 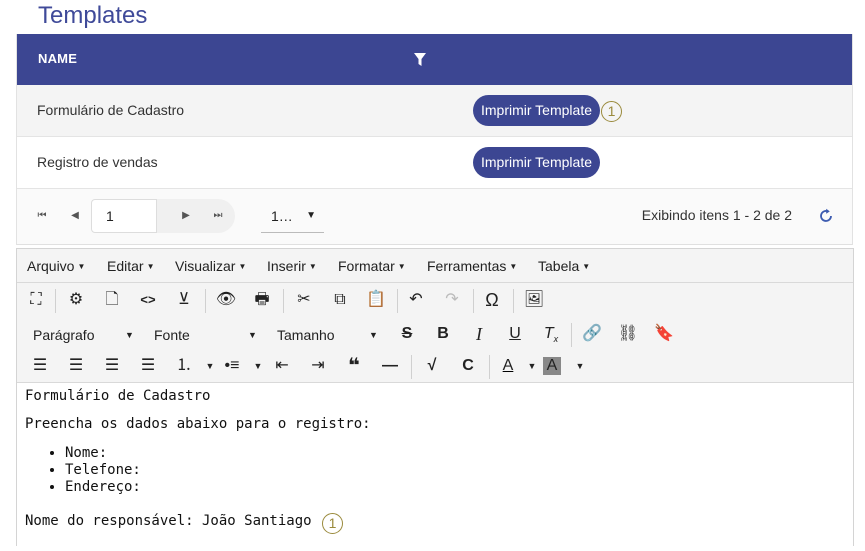 What do you see at coordinates (112, 366) in the screenshot?
I see `align-right-icon: ☰` at bounding box center [112, 366].